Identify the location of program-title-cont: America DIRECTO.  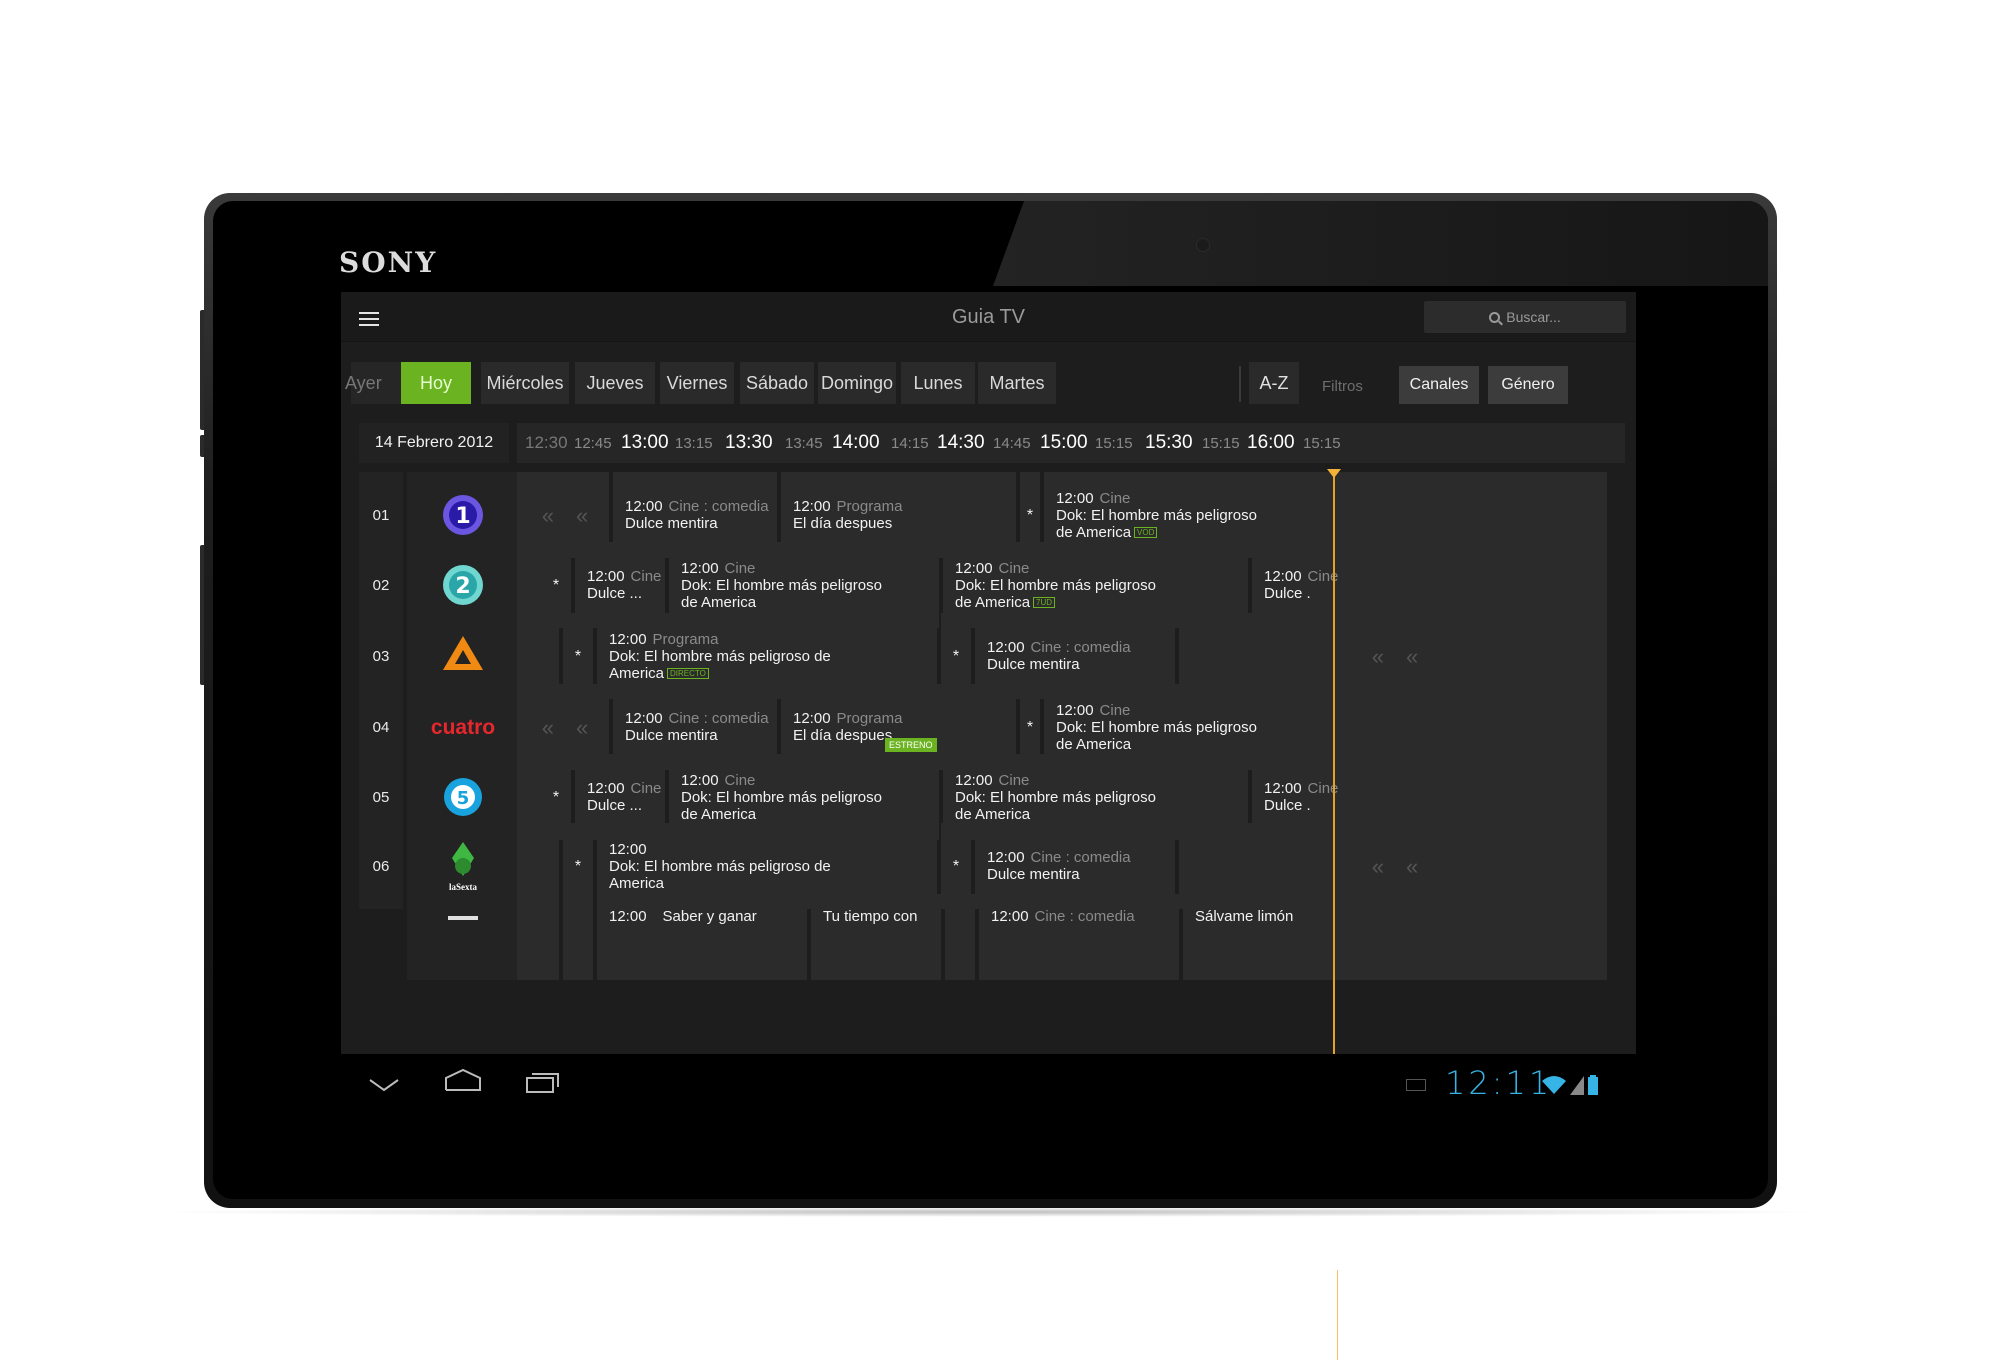
(767, 673).